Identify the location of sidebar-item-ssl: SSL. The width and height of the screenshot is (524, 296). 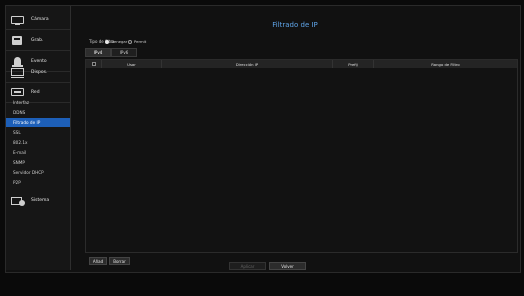
(38, 132).